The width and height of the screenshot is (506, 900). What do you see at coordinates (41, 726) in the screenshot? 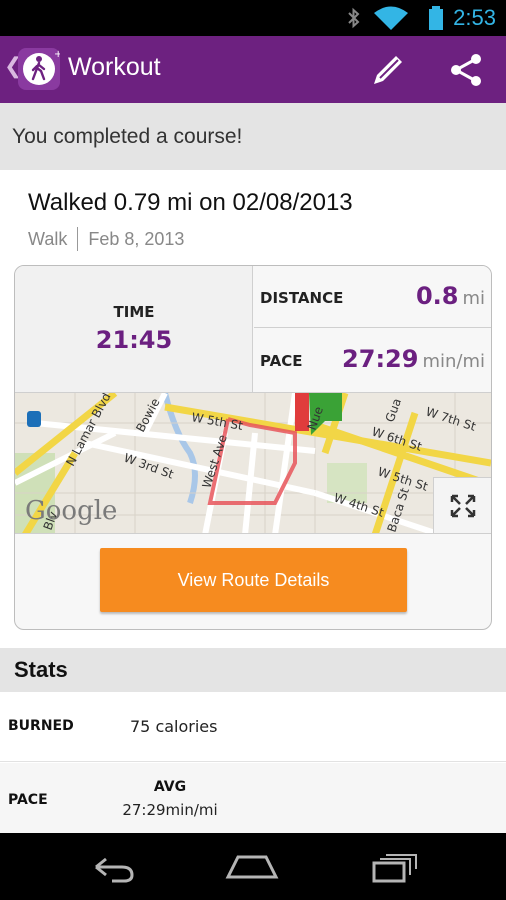
I see `burned-label: BURNED` at bounding box center [41, 726].